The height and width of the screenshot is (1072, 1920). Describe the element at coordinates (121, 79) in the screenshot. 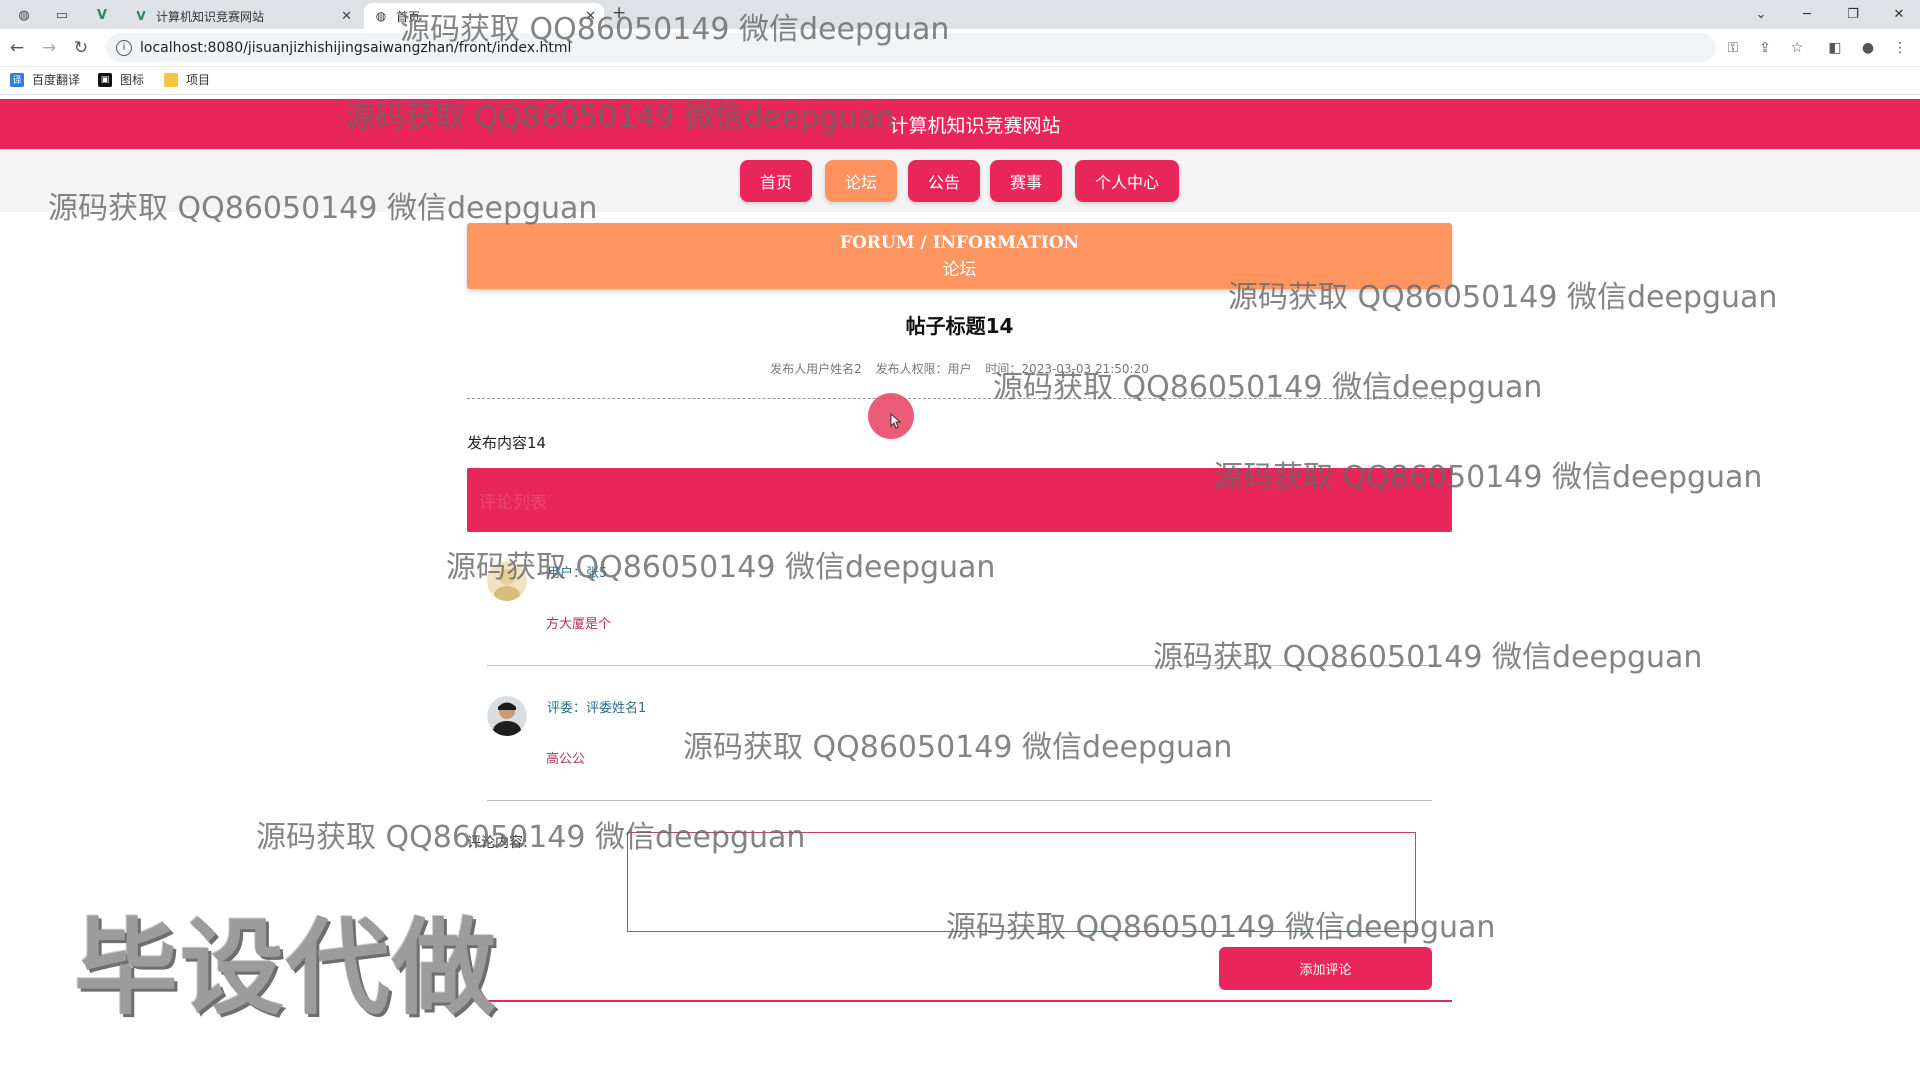

I see `bookmark-icons: ▣ 图标` at that location.